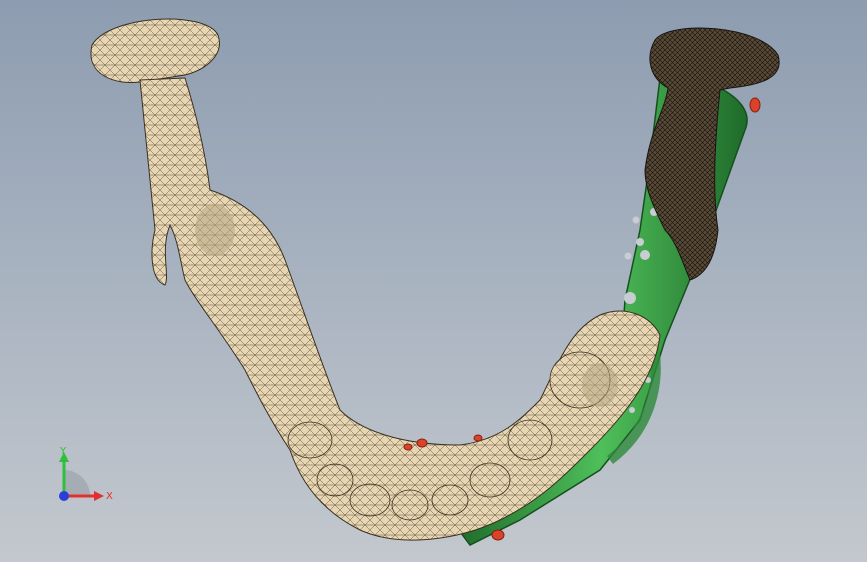 Image resolution: width=867 pixels, height=562 pixels. I want to click on x-axis-label: X, so click(109, 496).